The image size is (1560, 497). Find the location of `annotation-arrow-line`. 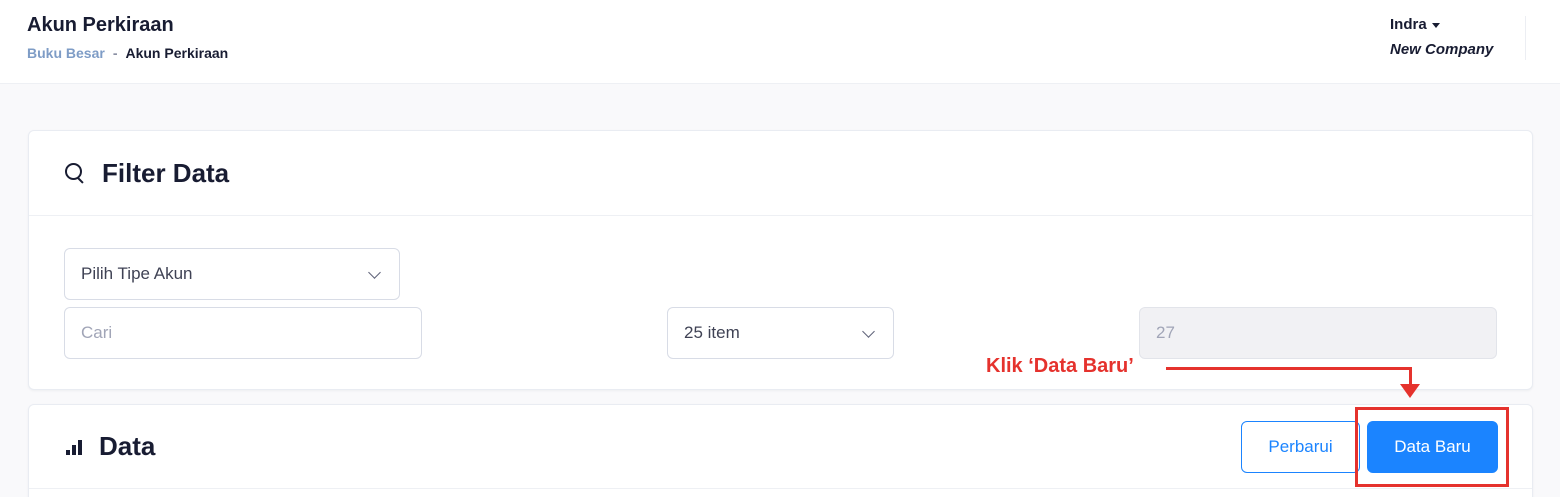

annotation-arrow-line is located at coordinates (1289, 368).